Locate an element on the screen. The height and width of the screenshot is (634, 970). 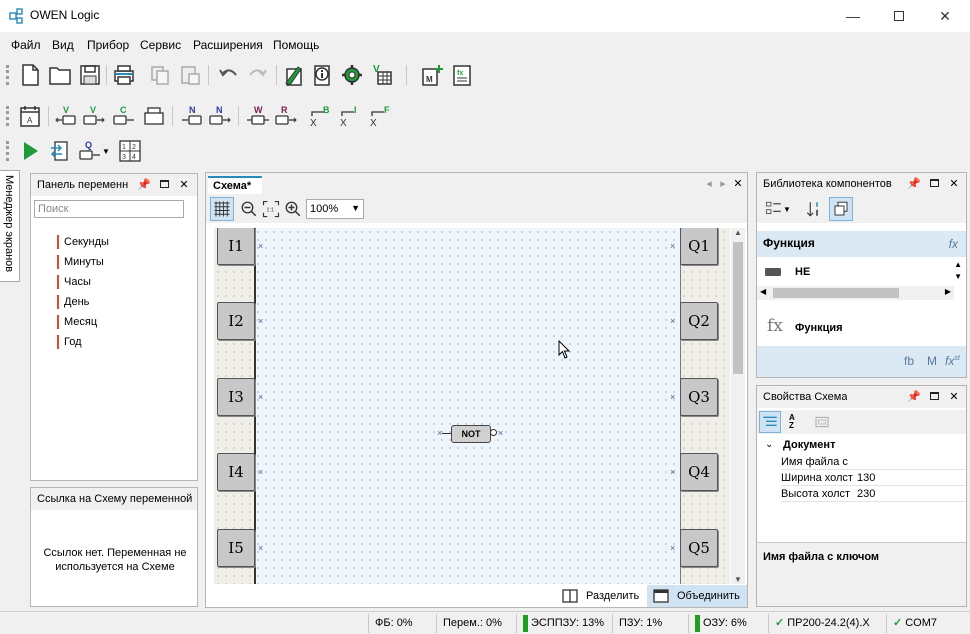
not-input-pin: × is located at coordinates (440, 433).